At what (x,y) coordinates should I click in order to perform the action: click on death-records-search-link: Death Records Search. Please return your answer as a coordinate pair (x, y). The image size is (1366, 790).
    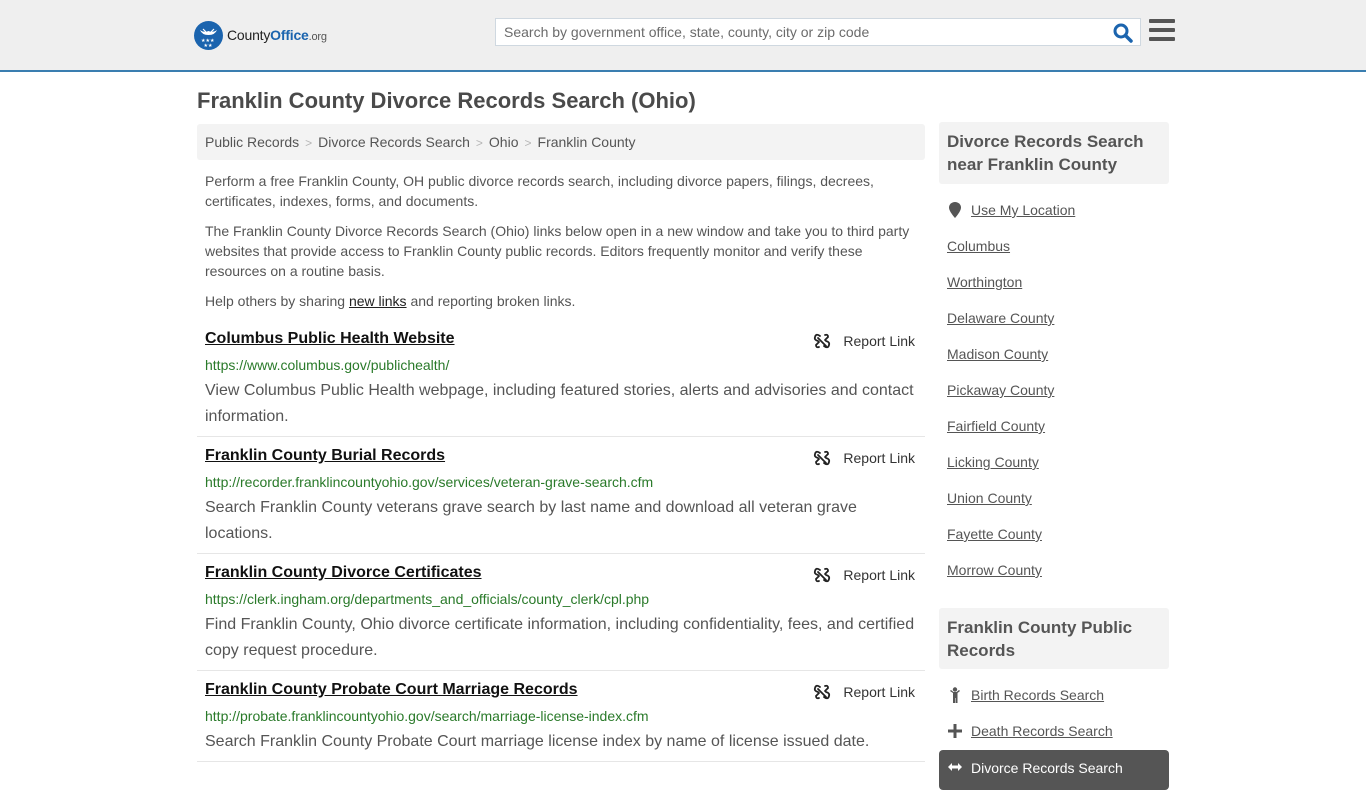
    Looking at the image, I should click on (1030, 731).